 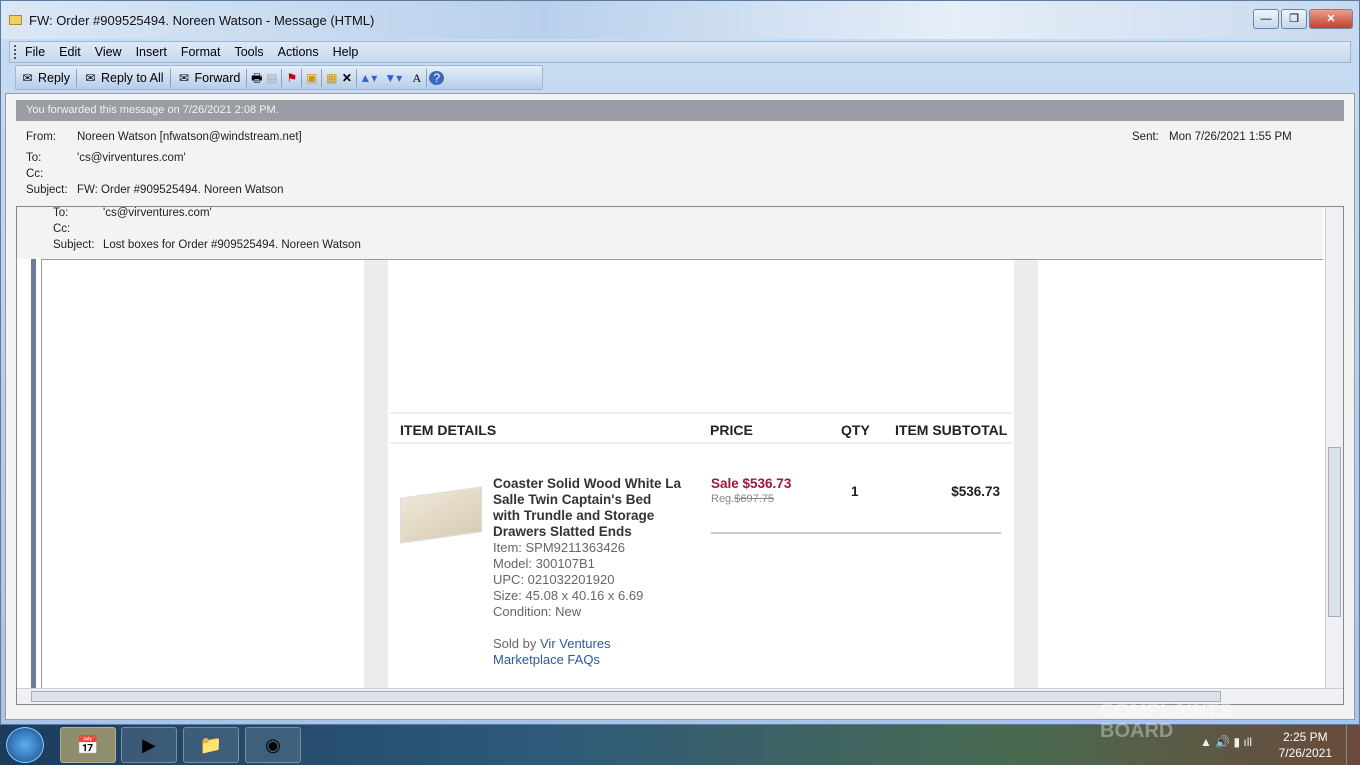 What do you see at coordinates (62, 229) in the screenshot?
I see `fwd-cc-label: Cc:` at bounding box center [62, 229].